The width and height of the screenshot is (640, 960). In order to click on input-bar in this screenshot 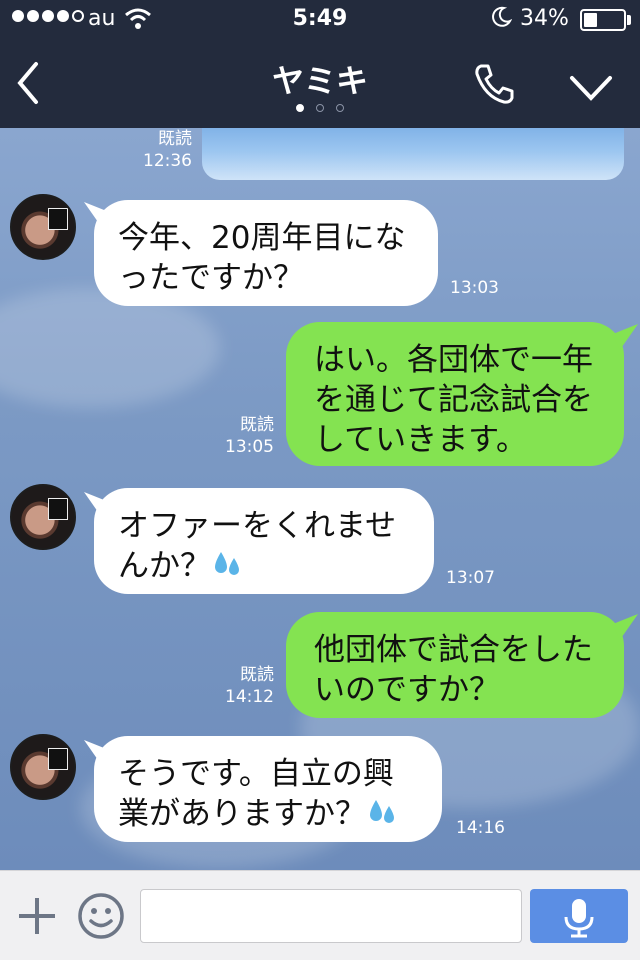, I will do `click(320, 915)`.